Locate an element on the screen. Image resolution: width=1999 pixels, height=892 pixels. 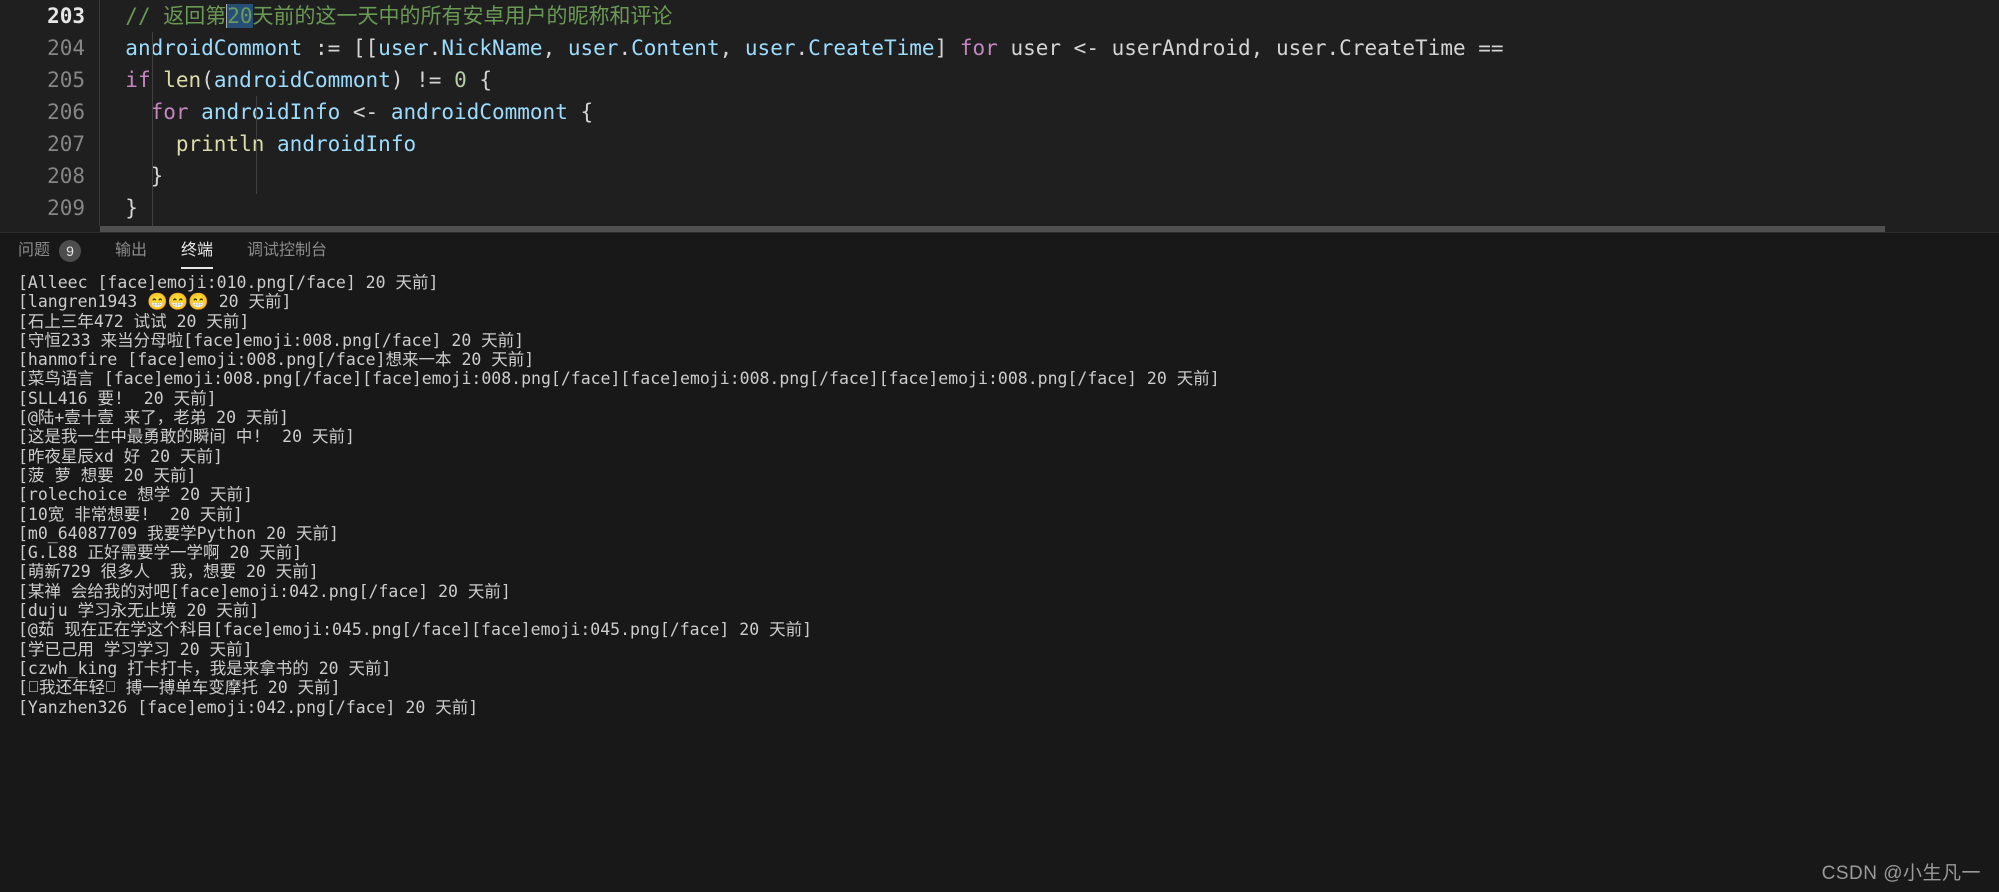
code-token: } is located at coordinates (131, 208).